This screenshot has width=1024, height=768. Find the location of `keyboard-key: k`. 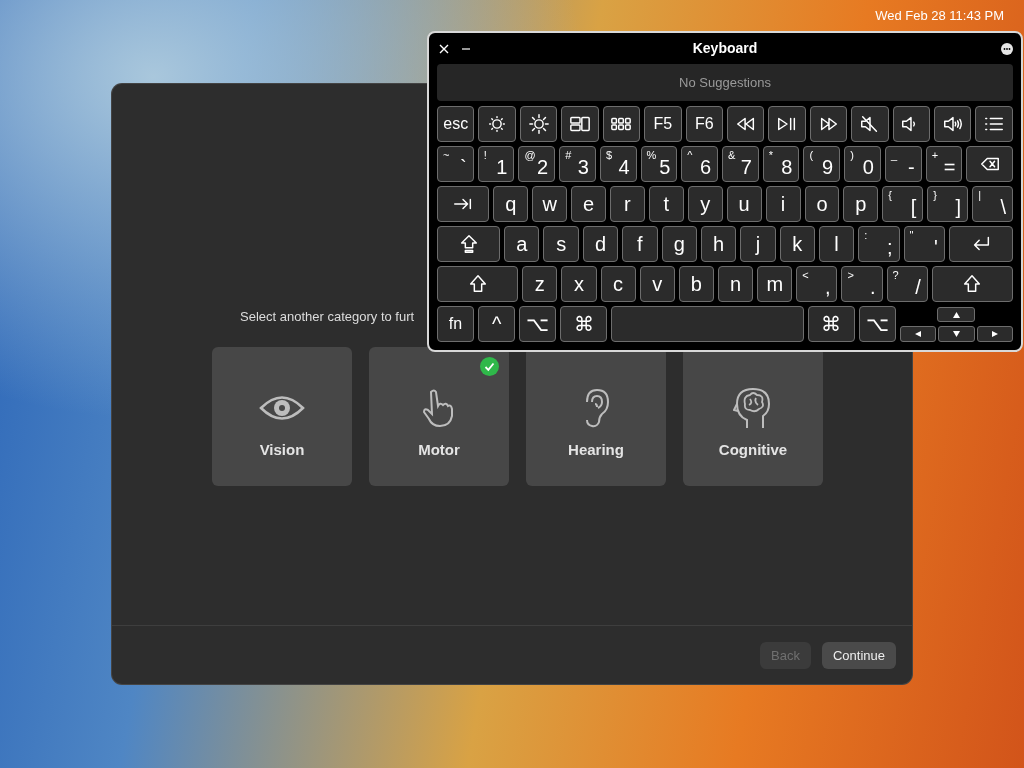

keyboard-key: k is located at coordinates (797, 244).